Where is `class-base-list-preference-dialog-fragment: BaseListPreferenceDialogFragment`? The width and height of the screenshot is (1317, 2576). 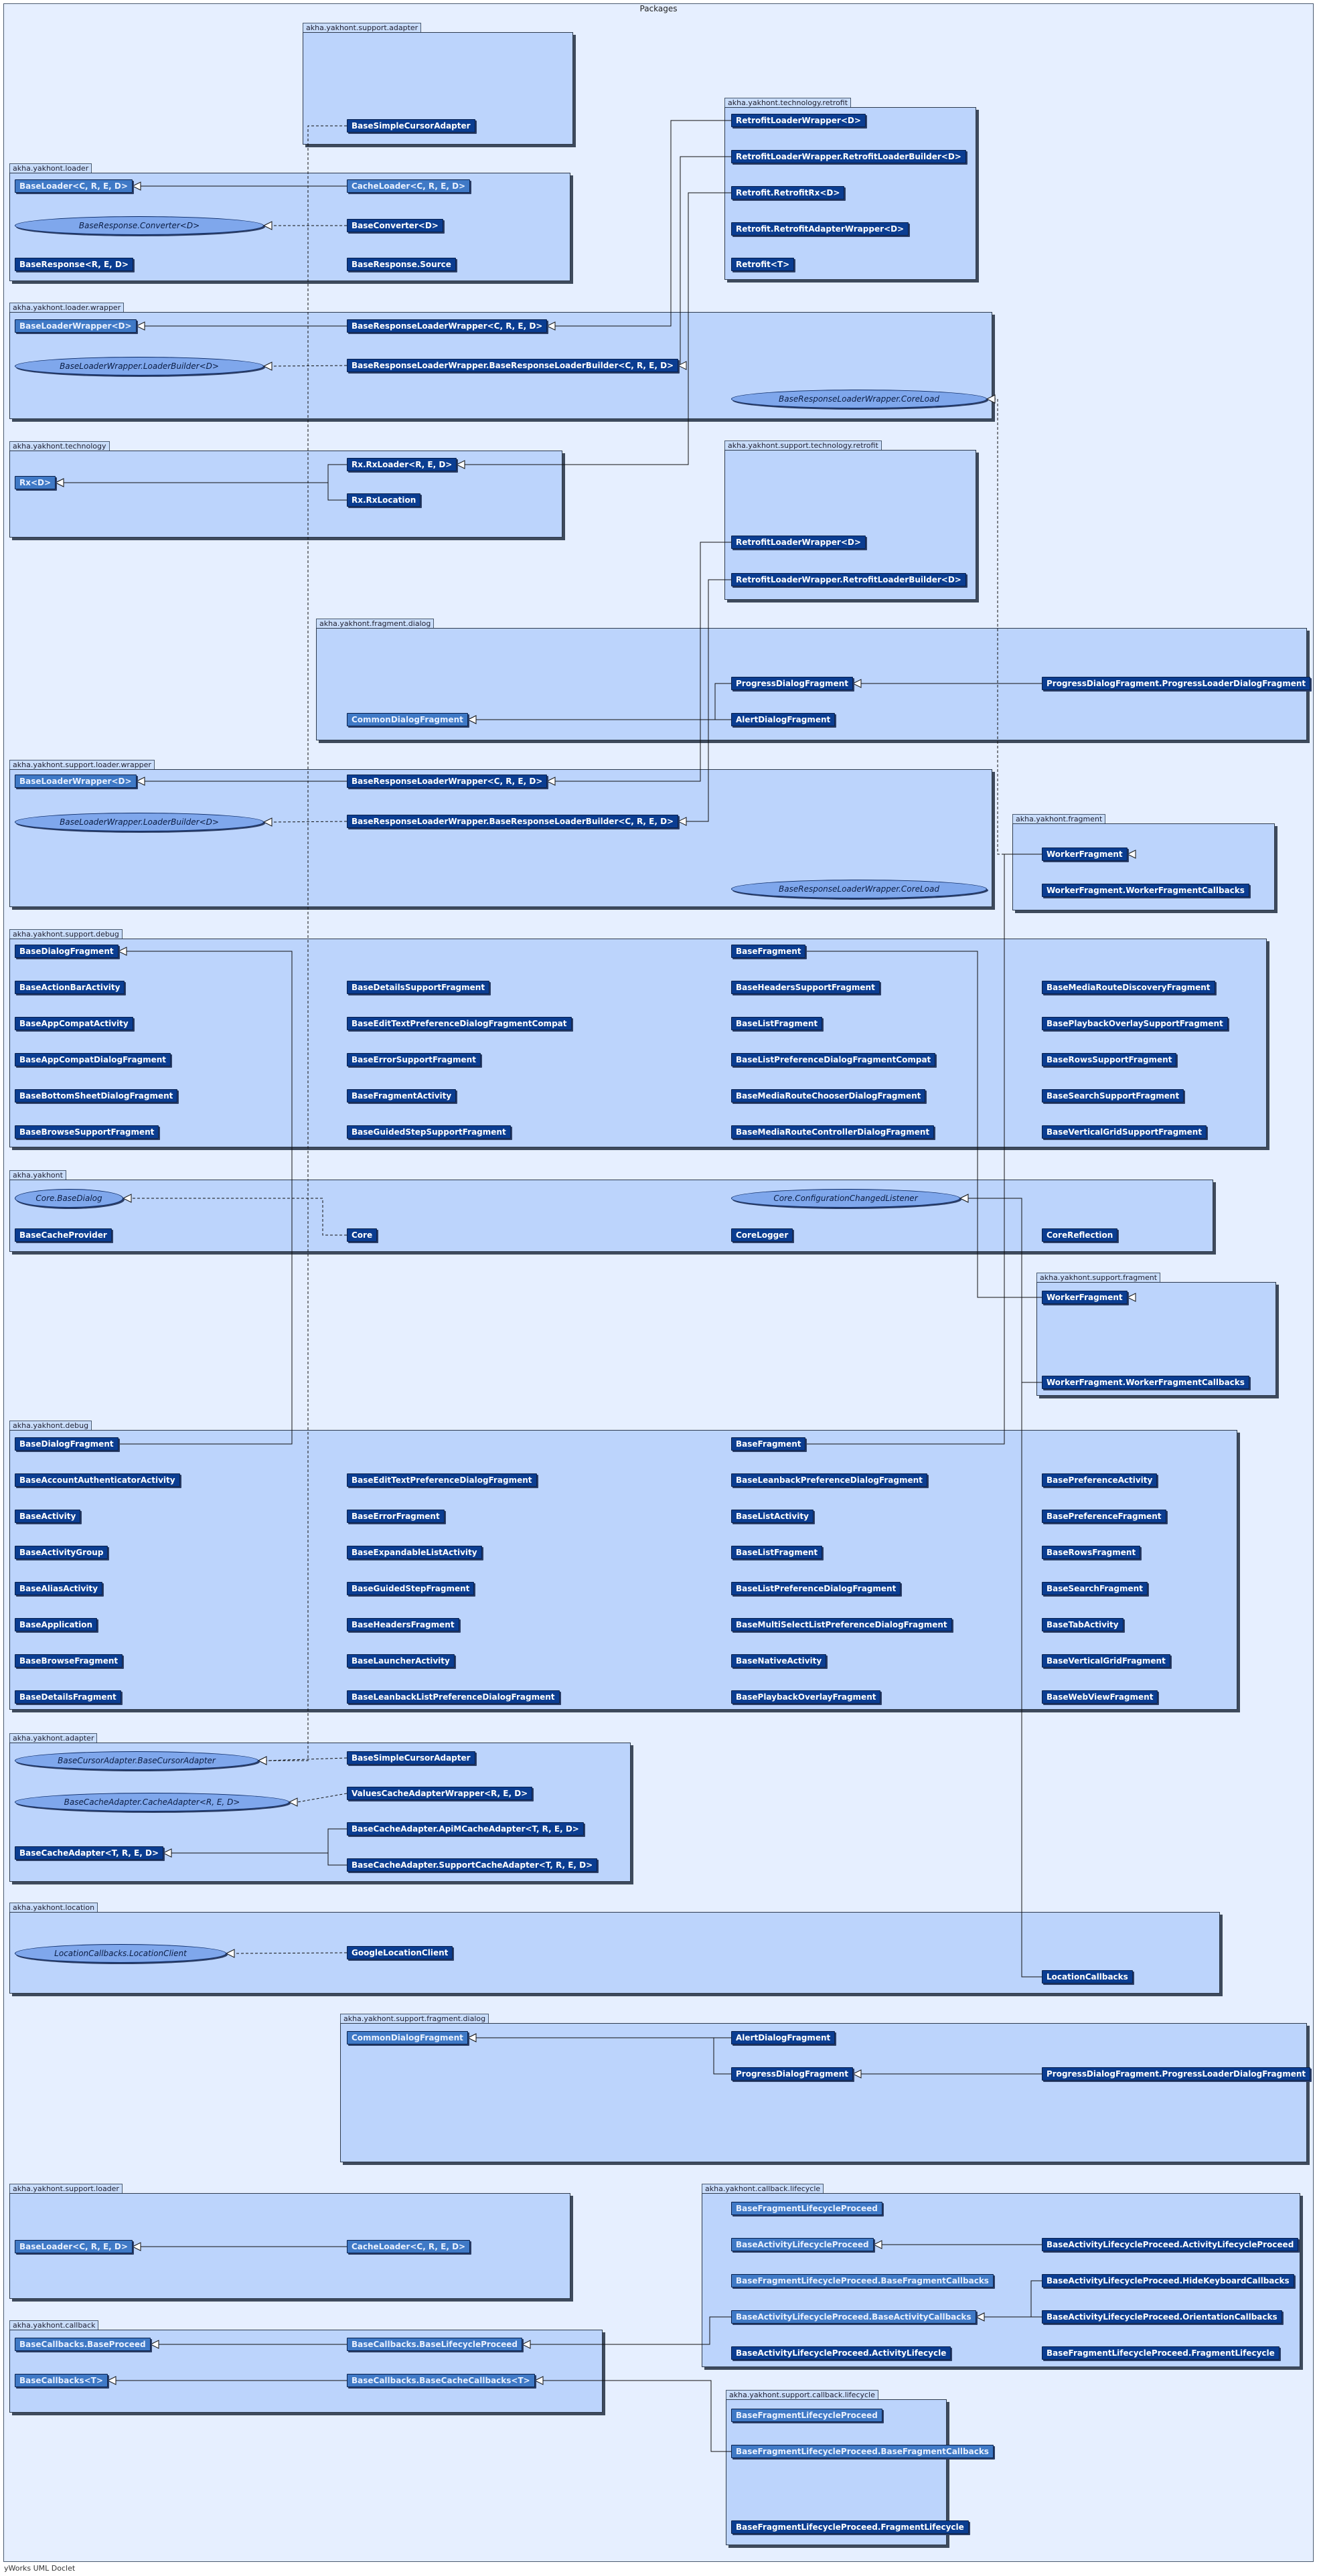
class-base-list-preference-dialog-fragment: BaseListPreferenceDialogFragment is located at coordinates (816, 1589).